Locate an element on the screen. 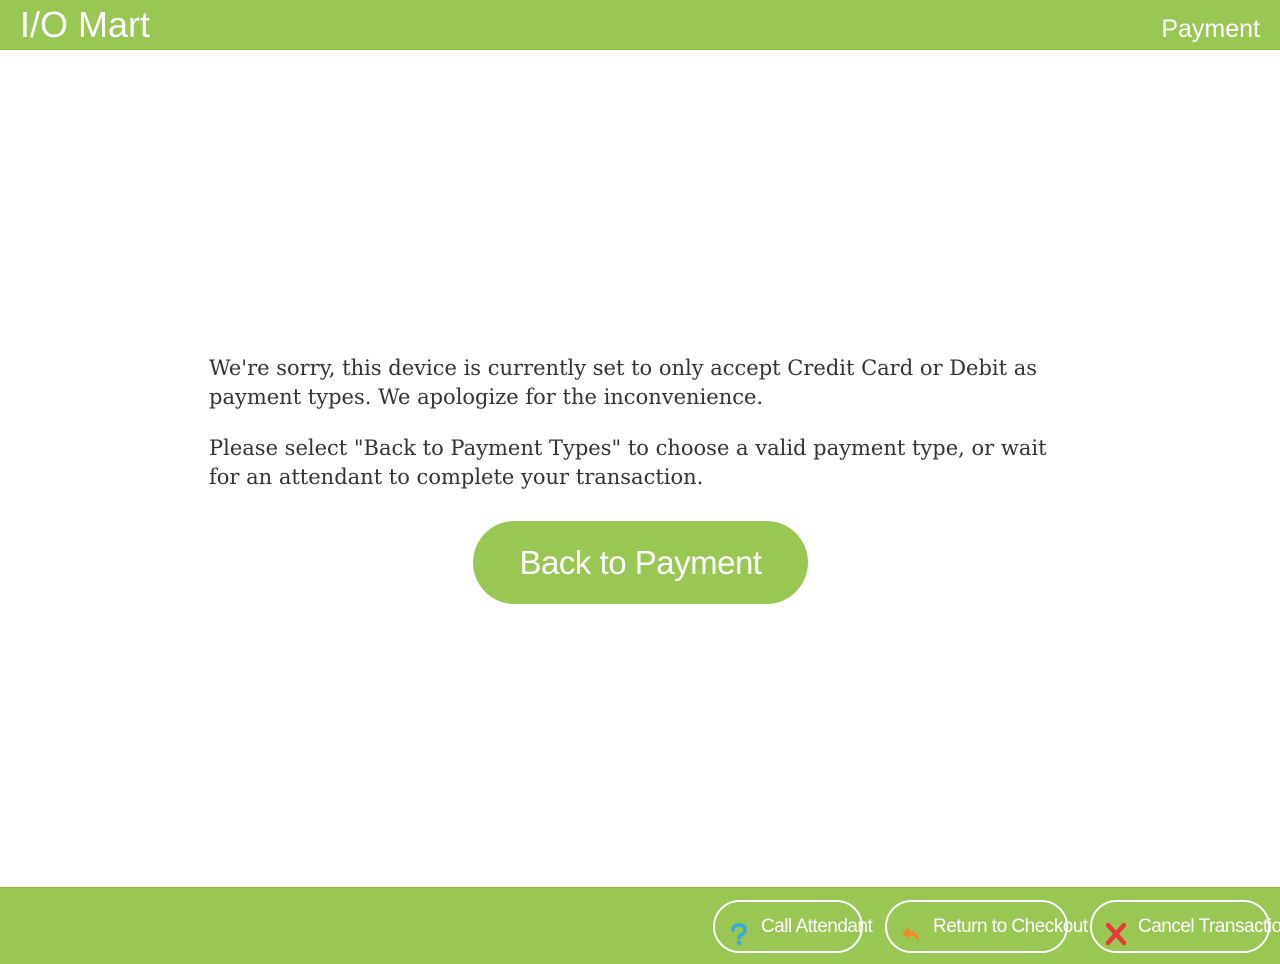  cancel-transaction-label: Cancel Transaction is located at coordinates (1209, 926).